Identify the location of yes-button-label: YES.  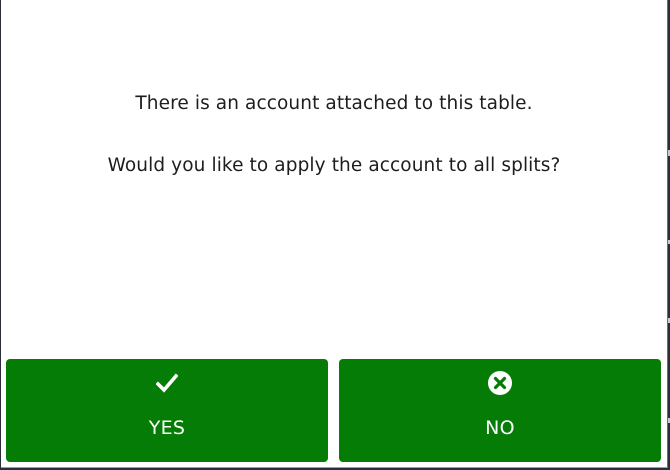
(167, 428).